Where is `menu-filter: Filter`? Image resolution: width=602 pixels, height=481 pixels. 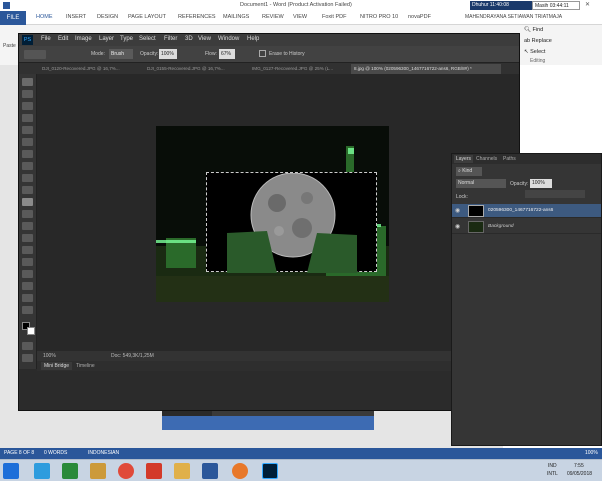 menu-filter: Filter is located at coordinates (170, 39).